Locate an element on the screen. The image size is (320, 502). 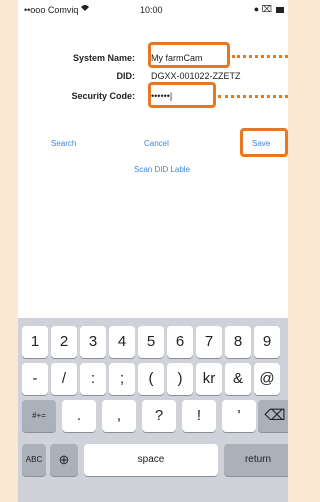
status-bar: ••ooo Comviq 10:00 ● ⌧ is located at coordinates (153, 10).